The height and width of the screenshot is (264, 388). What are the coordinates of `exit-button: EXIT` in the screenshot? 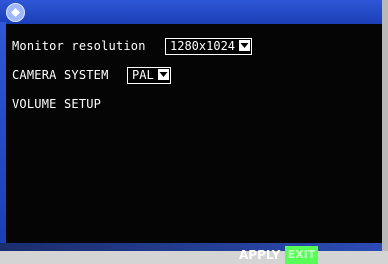 It's located at (301, 255).